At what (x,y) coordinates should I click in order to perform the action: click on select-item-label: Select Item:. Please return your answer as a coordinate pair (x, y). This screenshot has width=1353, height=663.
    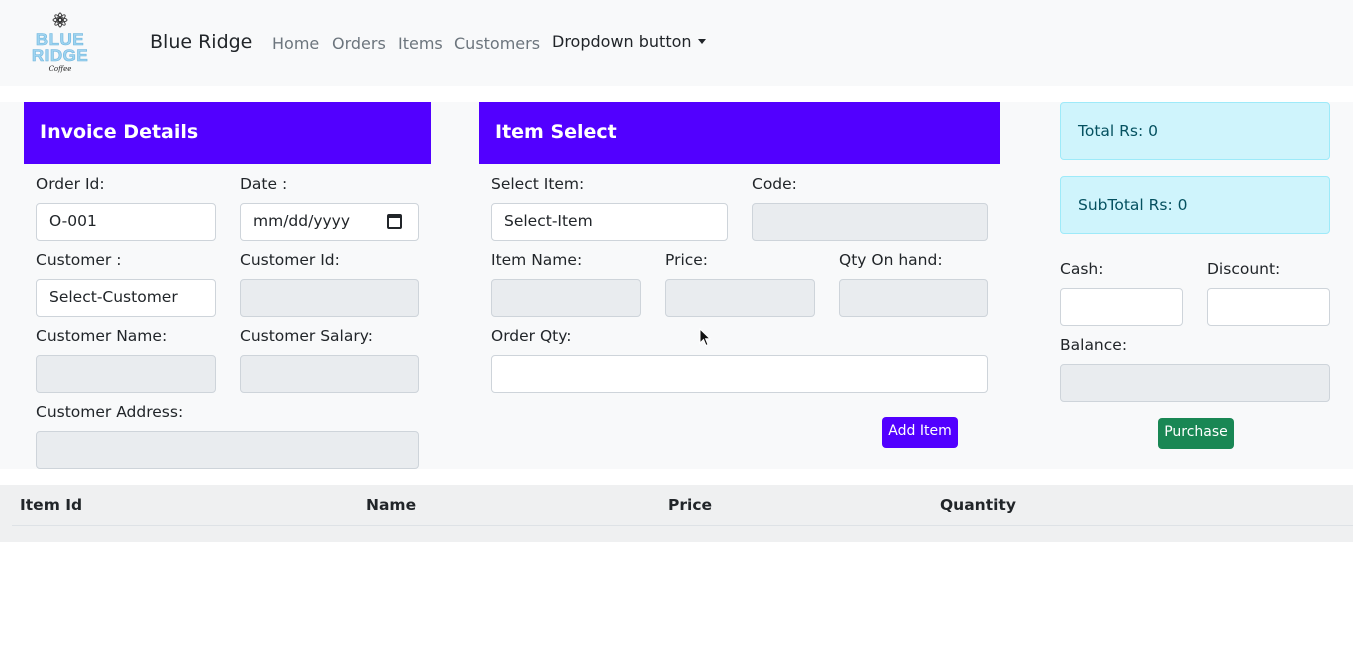
    Looking at the image, I should click on (538, 184).